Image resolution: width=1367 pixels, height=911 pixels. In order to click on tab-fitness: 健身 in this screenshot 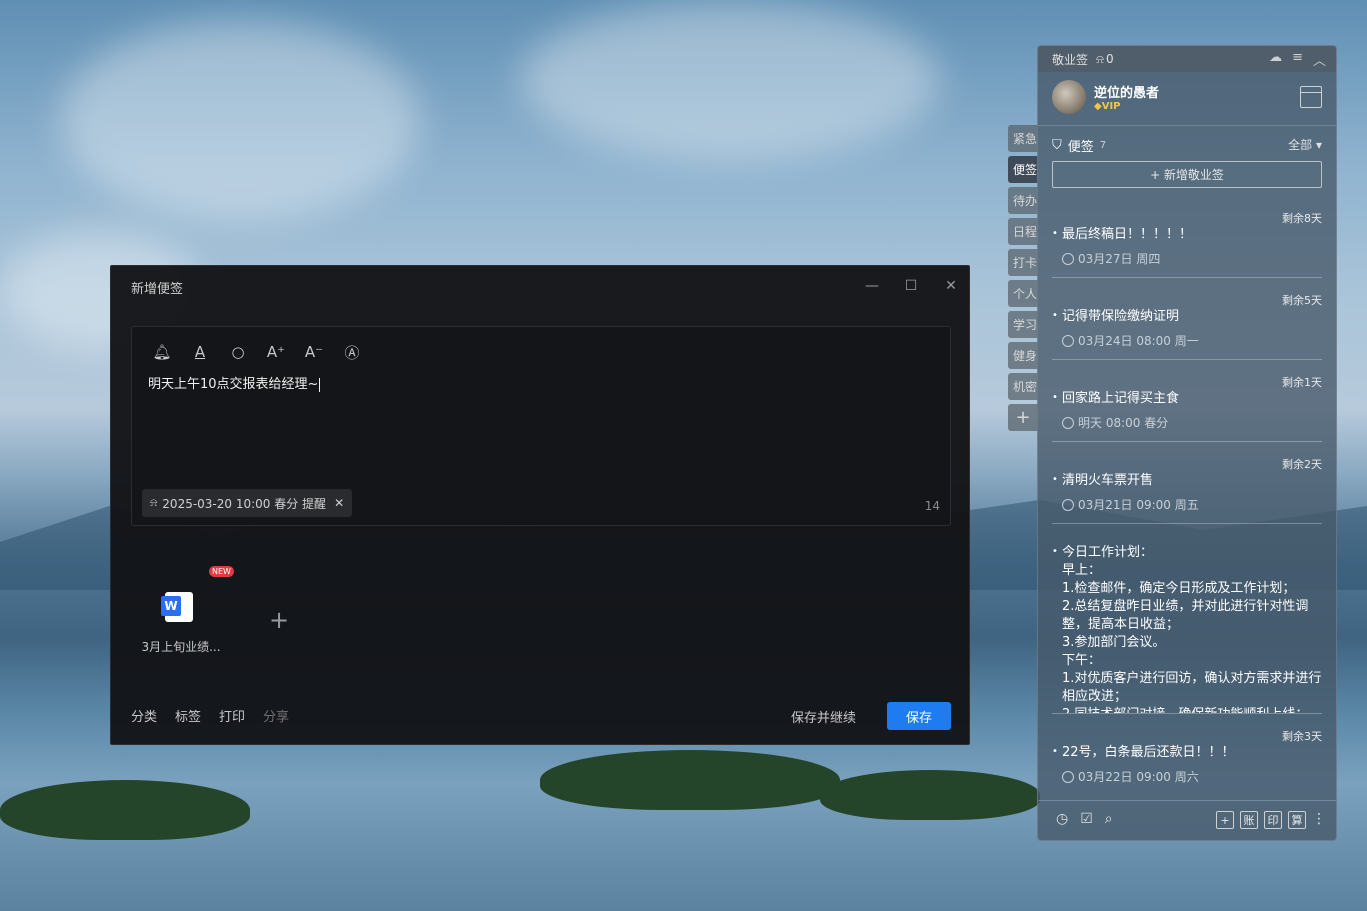, I will do `click(1023, 355)`.